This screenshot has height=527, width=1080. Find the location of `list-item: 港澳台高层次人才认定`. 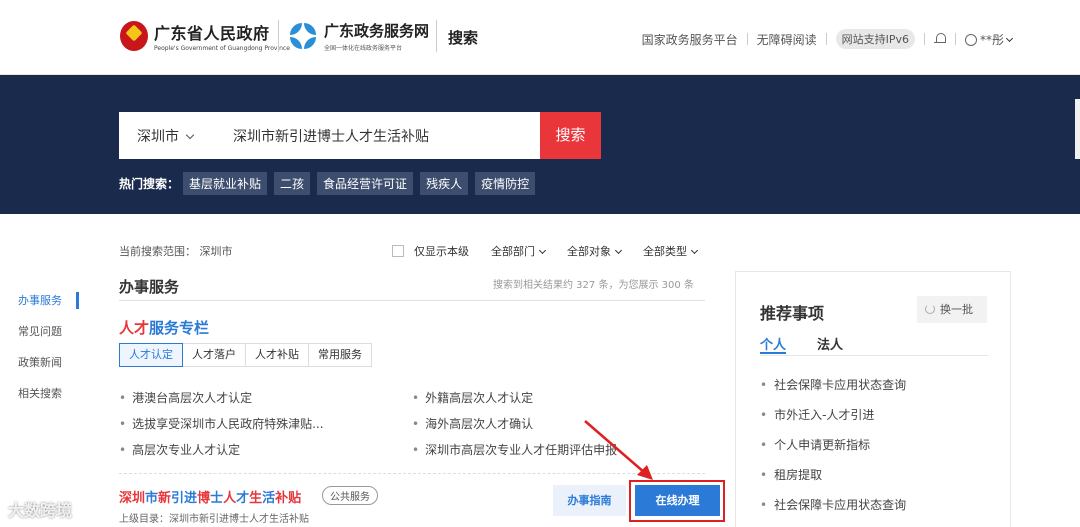

list-item: 港澳台高层次人才认定 is located at coordinates (185, 397).